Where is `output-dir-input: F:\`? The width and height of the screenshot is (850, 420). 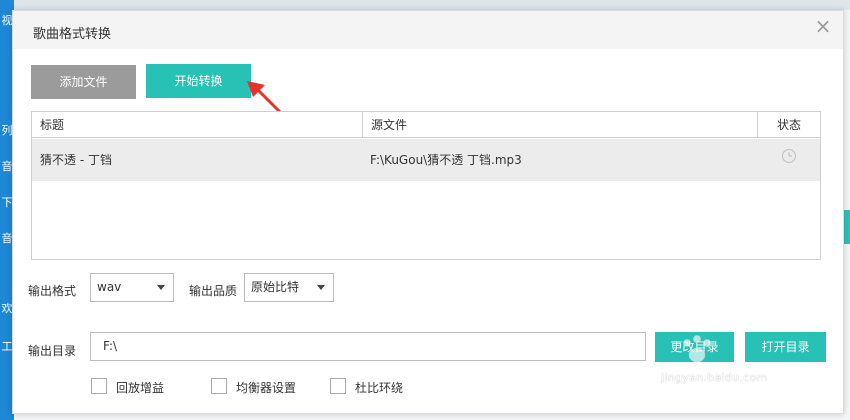
output-dir-input: F:\ is located at coordinates (368, 346).